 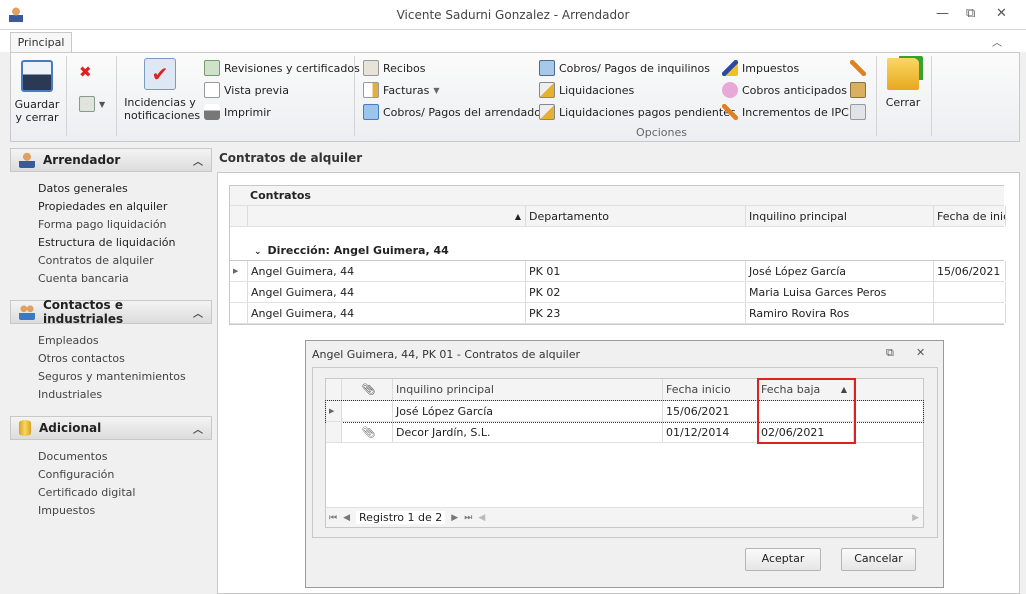 I want to click on sidebar-item-propiedades: Propiedades en alquiler, so click(x=111, y=207).